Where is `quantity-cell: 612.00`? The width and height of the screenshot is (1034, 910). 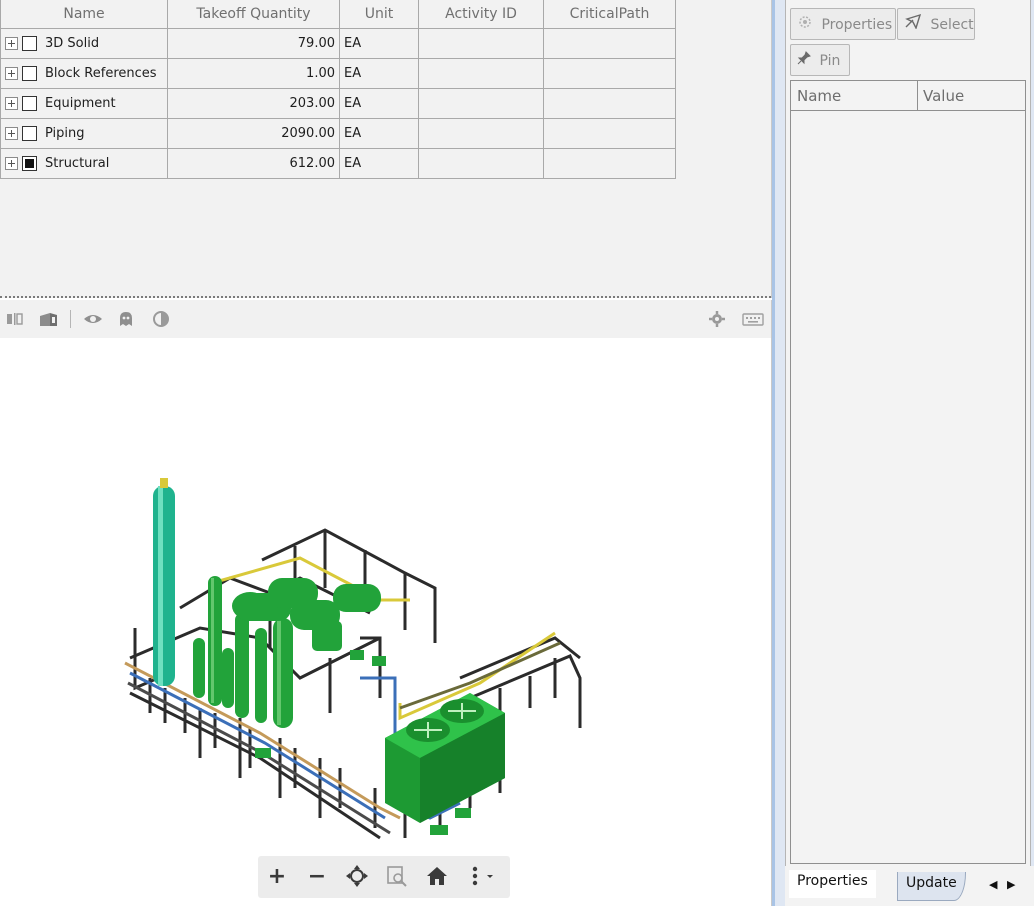 quantity-cell: 612.00 is located at coordinates (253, 163).